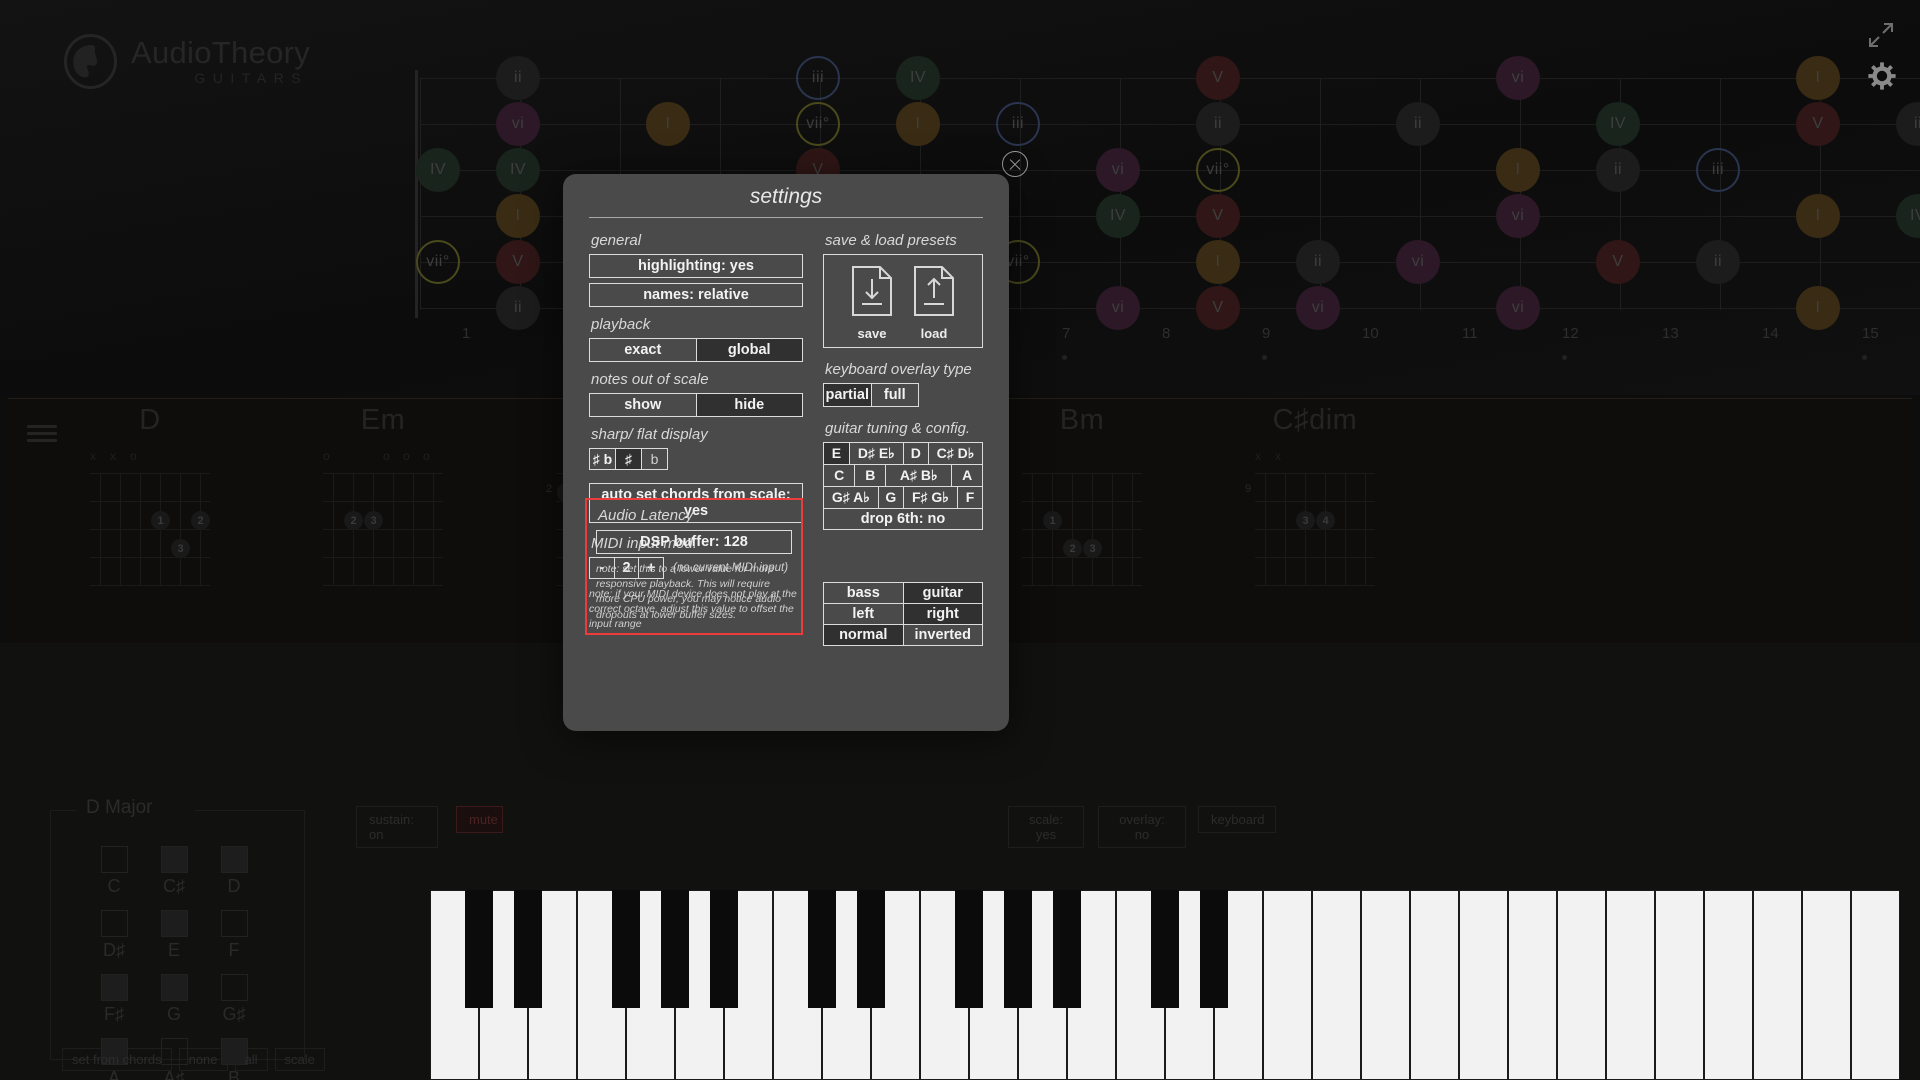  I want to click on tuning-note-cell: B, so click(870, 475).